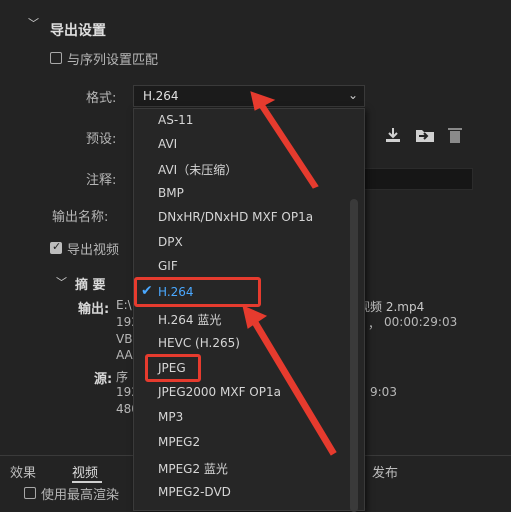 The width and height of the screenshot is (511, 512). What do you see at coordinates (289, 273) in the screenshot?
I see `annotation-arrows` at bounding box center [289, 273].